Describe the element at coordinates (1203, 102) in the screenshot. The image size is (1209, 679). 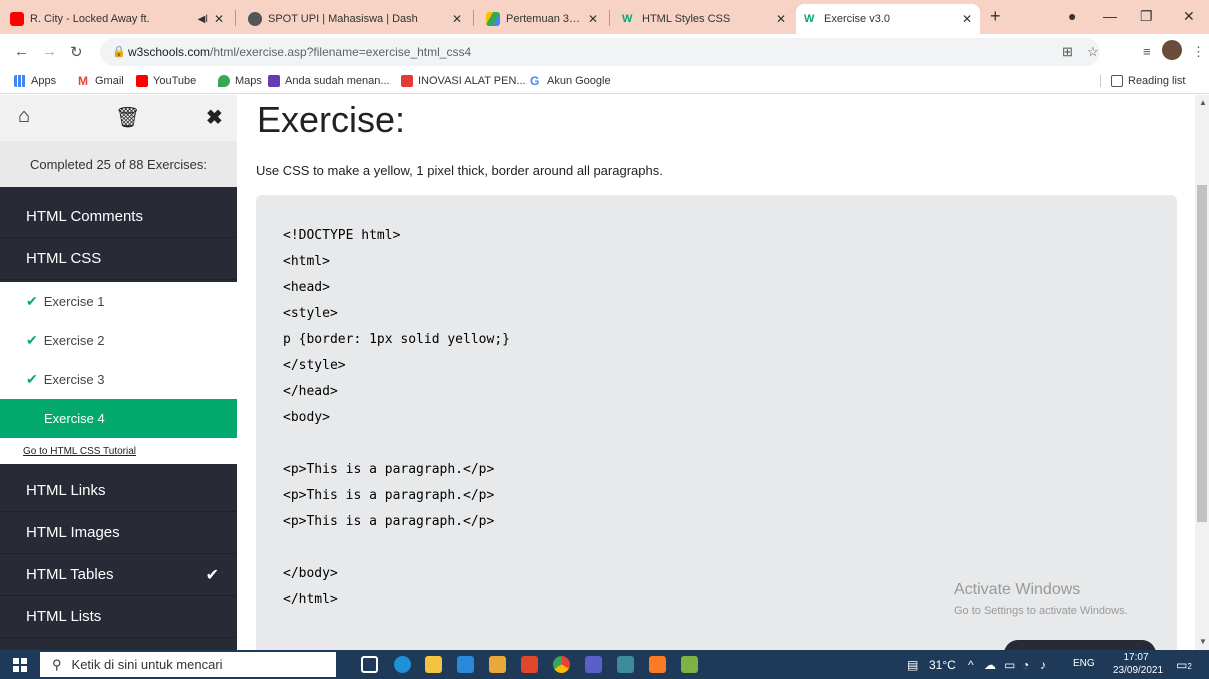
I see `scroll-up-arrow-icon: ▲` at that location.